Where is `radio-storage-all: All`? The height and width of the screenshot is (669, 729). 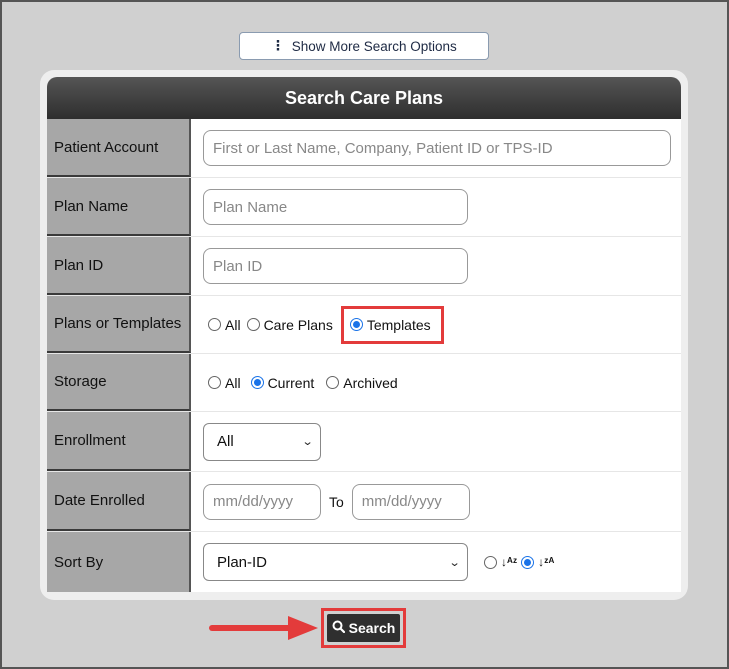
radio-storage-all: All is located at coordinates (224, 383).